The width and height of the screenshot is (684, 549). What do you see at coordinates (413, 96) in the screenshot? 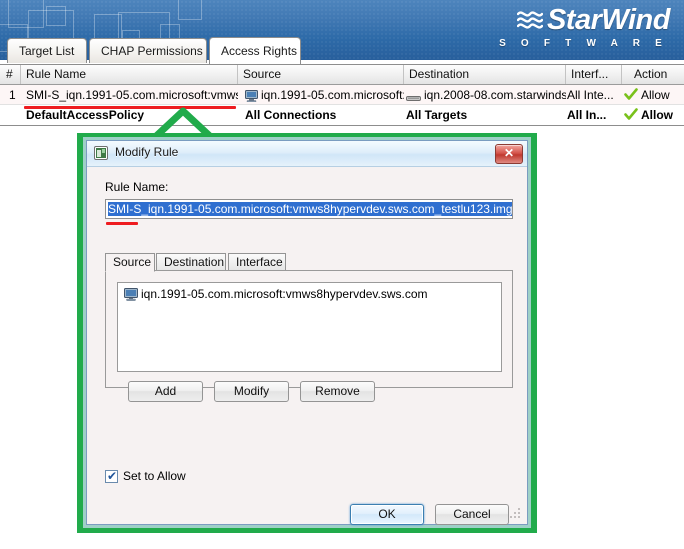
I see `device-icon` at bounding box center [413, 96].